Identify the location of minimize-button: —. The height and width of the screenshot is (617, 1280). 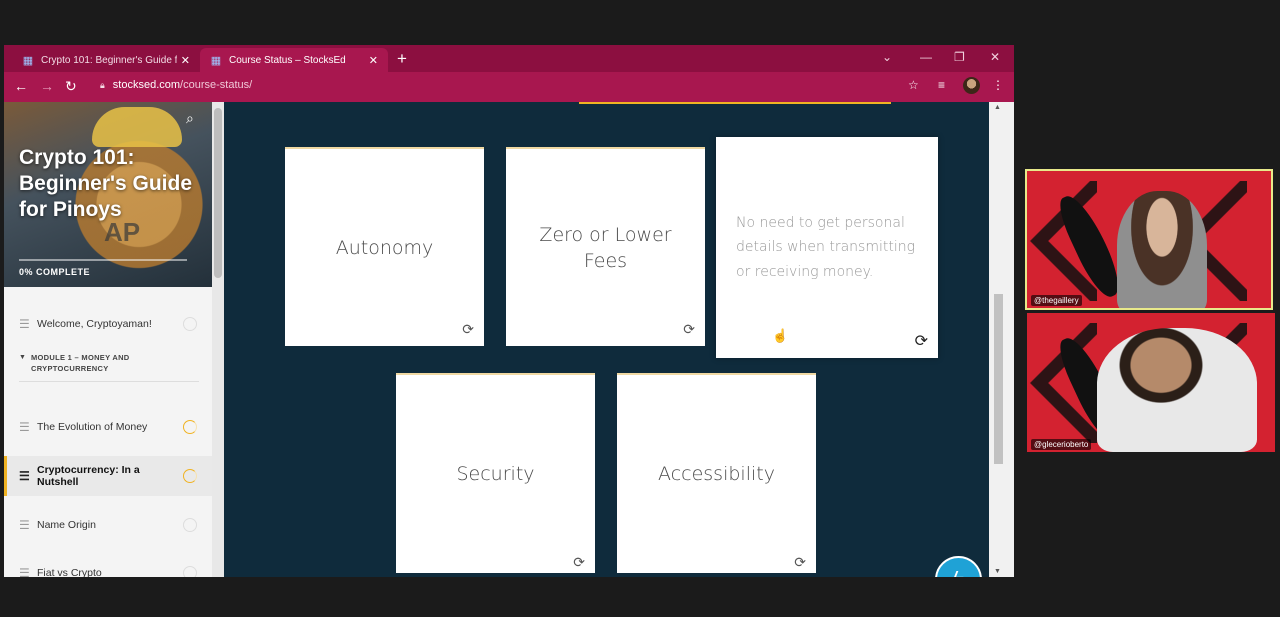
(926, 57).